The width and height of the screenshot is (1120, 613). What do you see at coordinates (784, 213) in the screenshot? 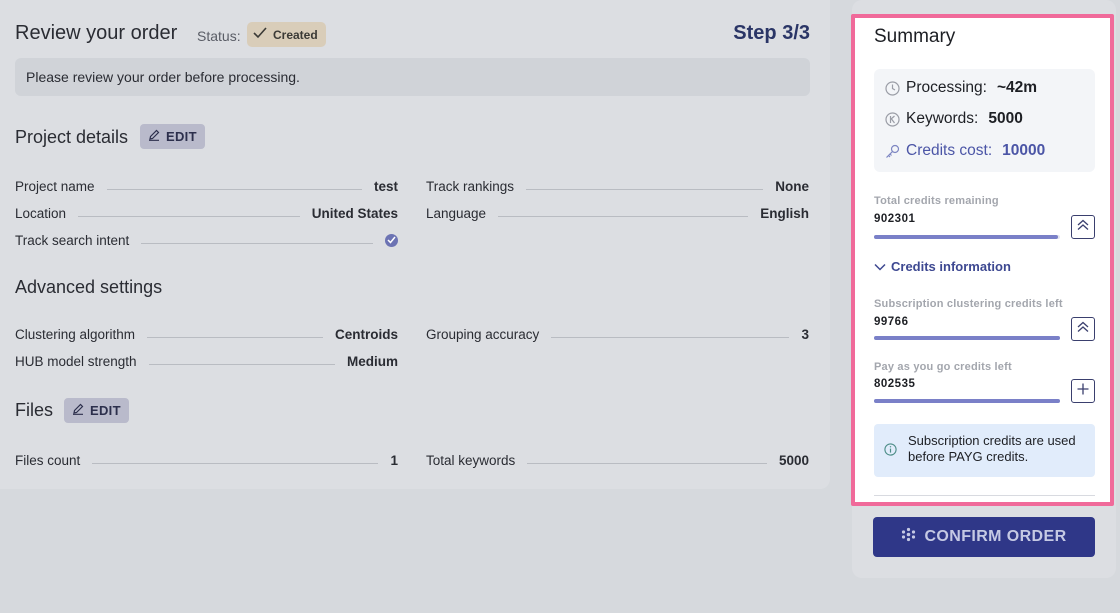
I see `detail-value: English` at bounding box center [784, 213].